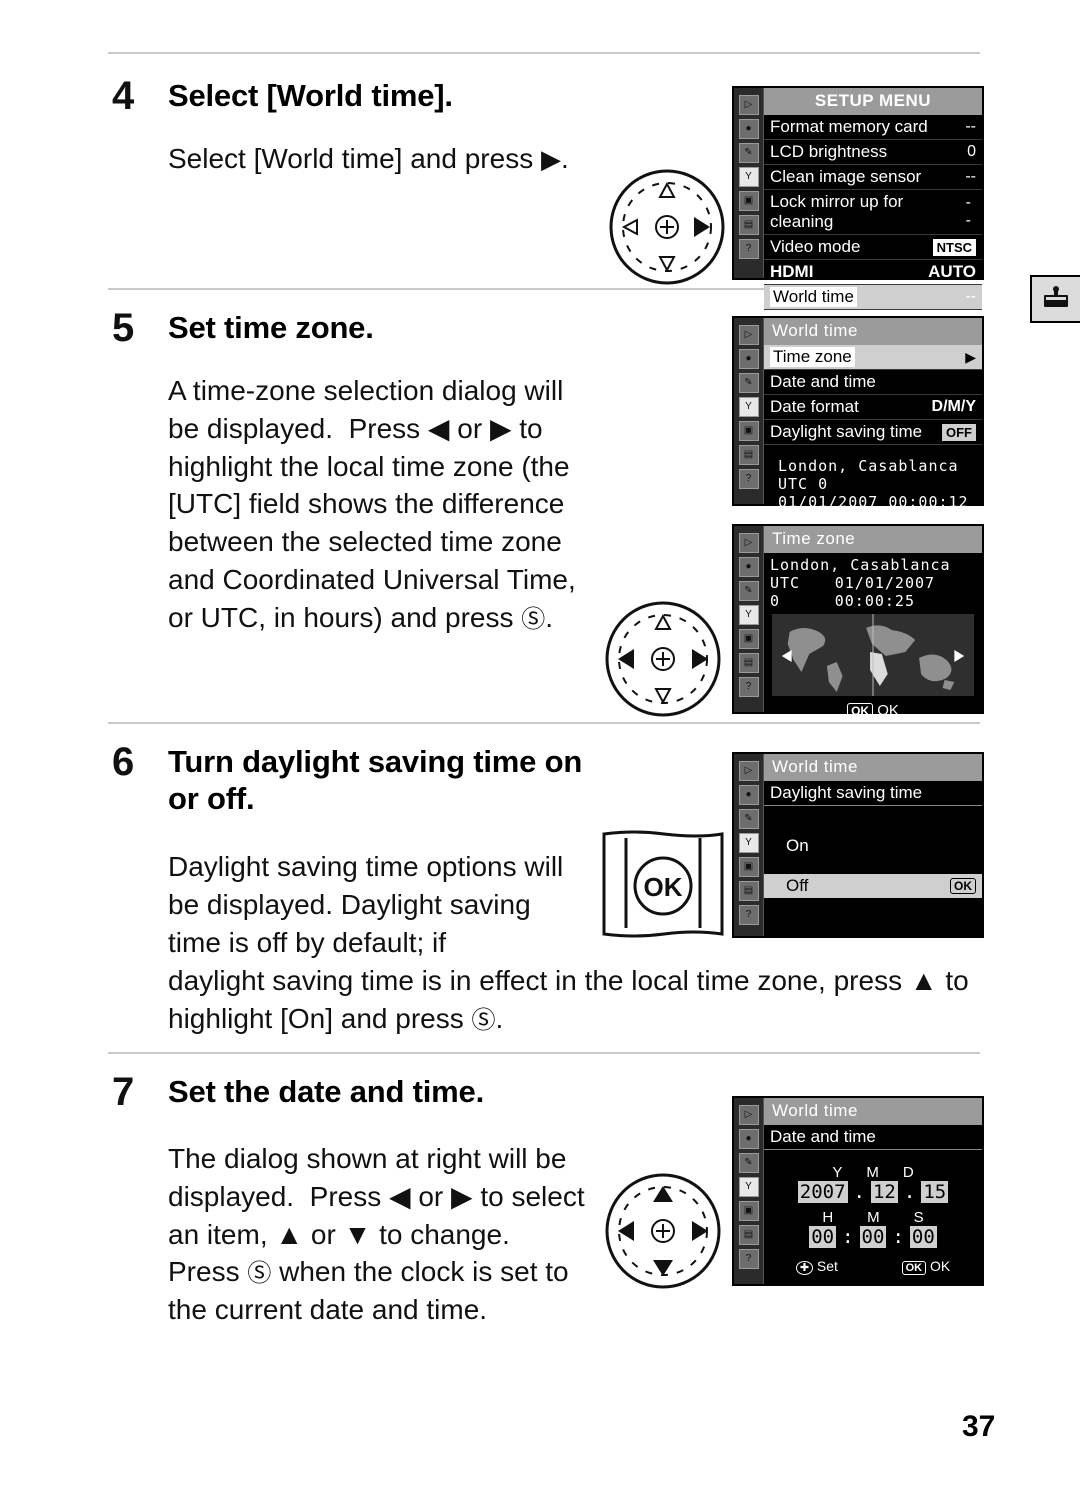 The image size is (1080, 1486). I want to click on shooting-menu-icon-4: ●, so click(748, 795).